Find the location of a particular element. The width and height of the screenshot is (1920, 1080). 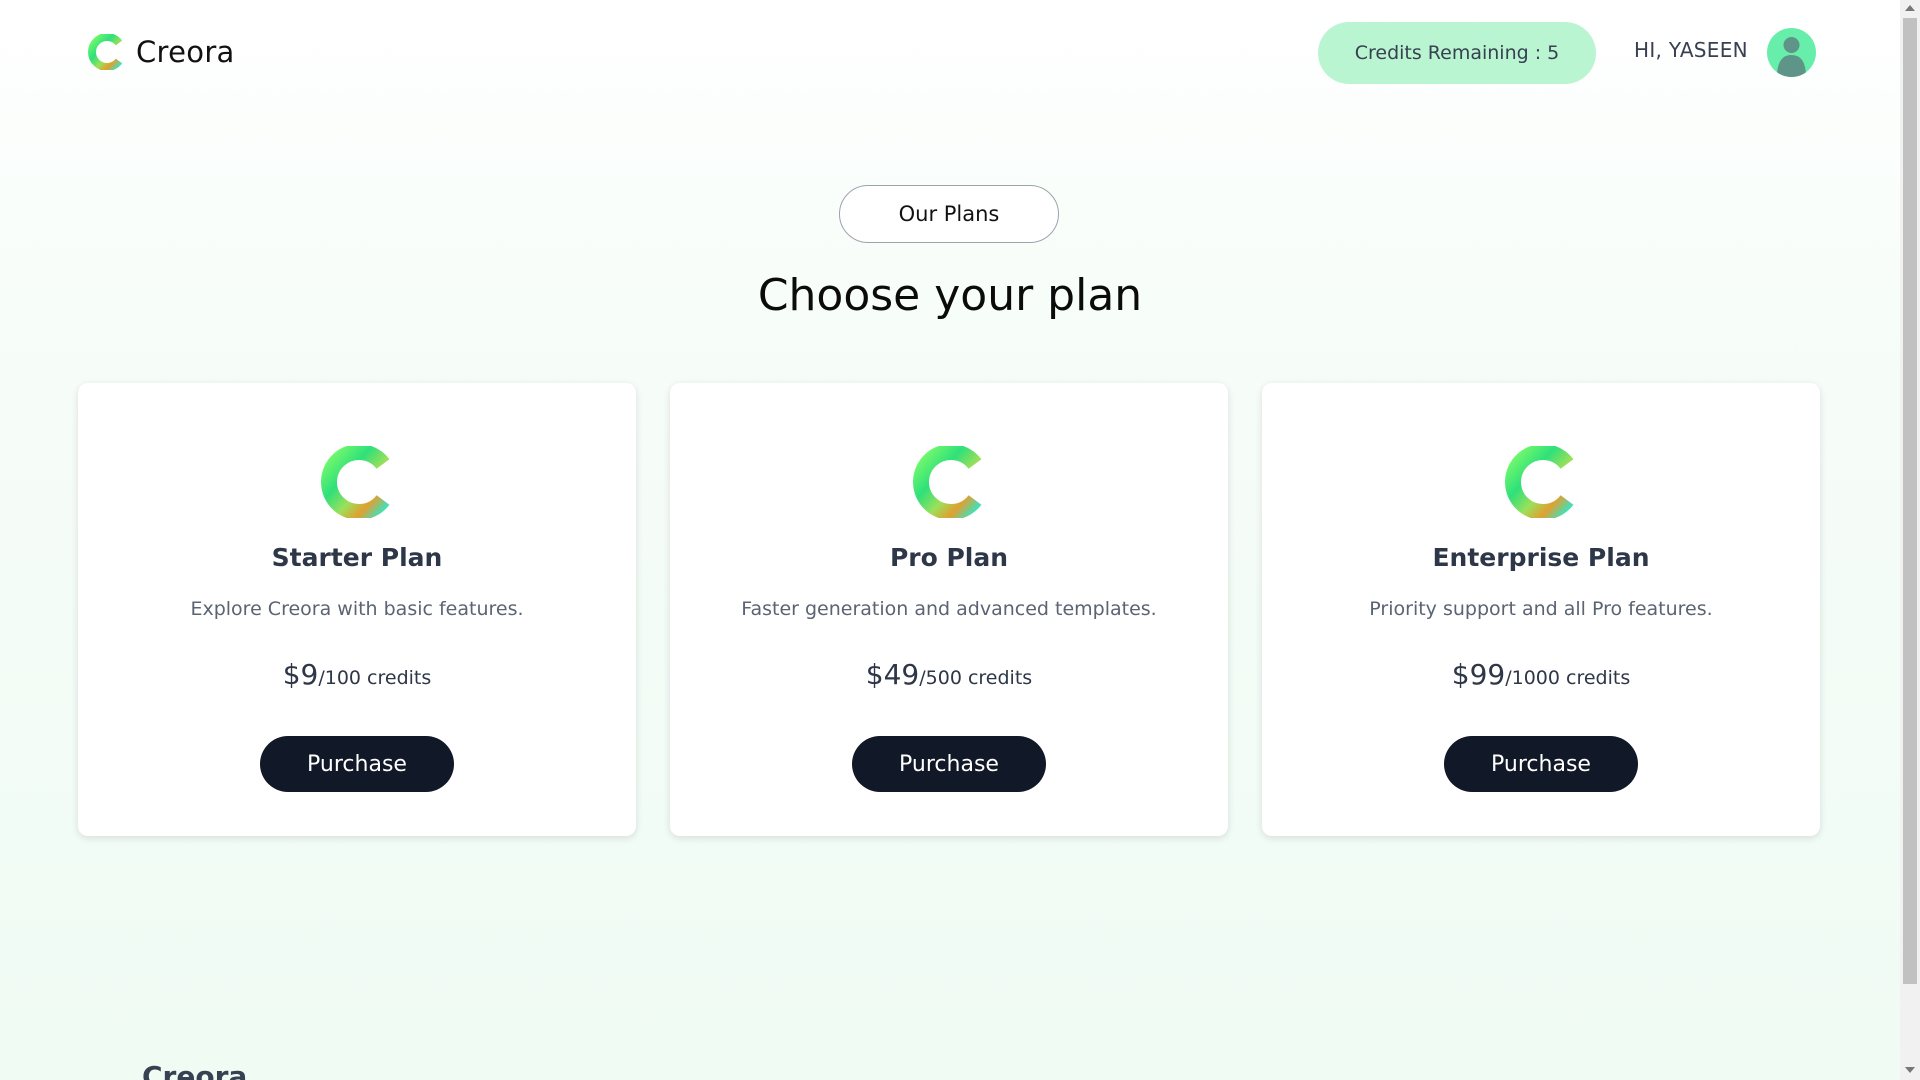

brand-name: Creora is located at coordinates (185, 52).